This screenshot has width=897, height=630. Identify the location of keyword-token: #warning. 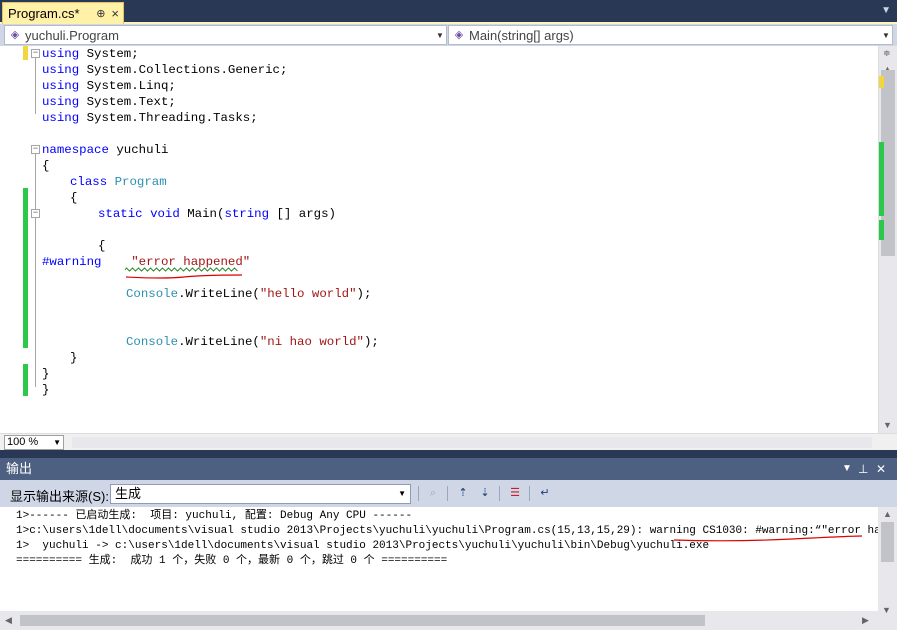
(72, 262).